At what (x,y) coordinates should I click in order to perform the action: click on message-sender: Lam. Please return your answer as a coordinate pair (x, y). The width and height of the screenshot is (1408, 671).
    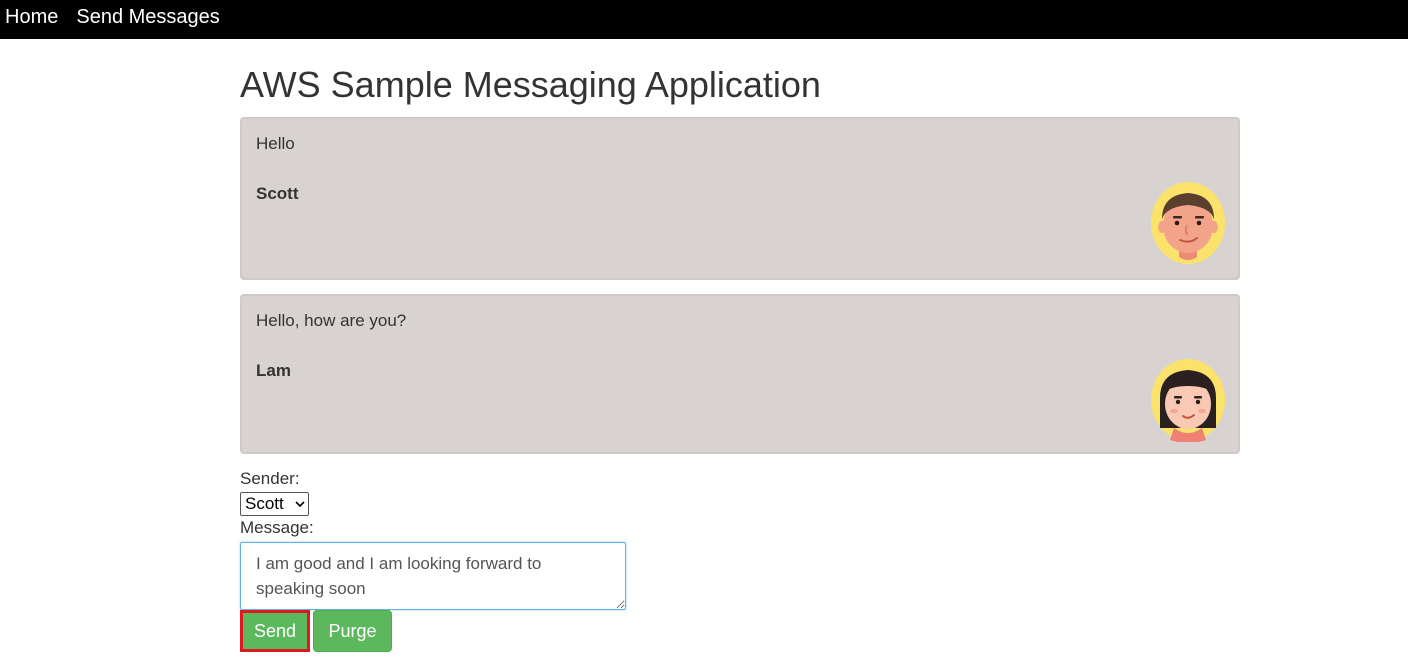
    Looking at the image, I should click on (273, 370).